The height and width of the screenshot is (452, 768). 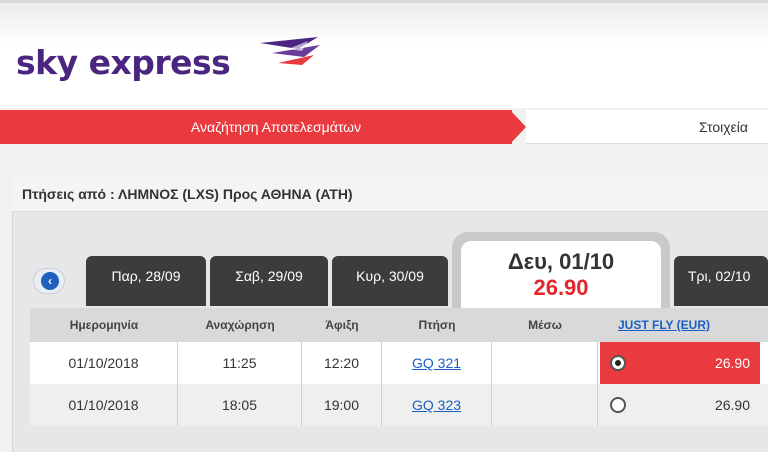 I want to click on row-arrival: 19:00, so click(x=342, y=405).